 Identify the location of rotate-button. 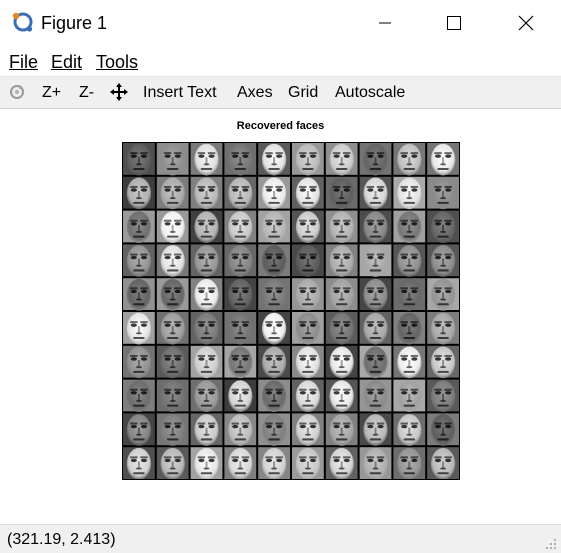
(17, 95).